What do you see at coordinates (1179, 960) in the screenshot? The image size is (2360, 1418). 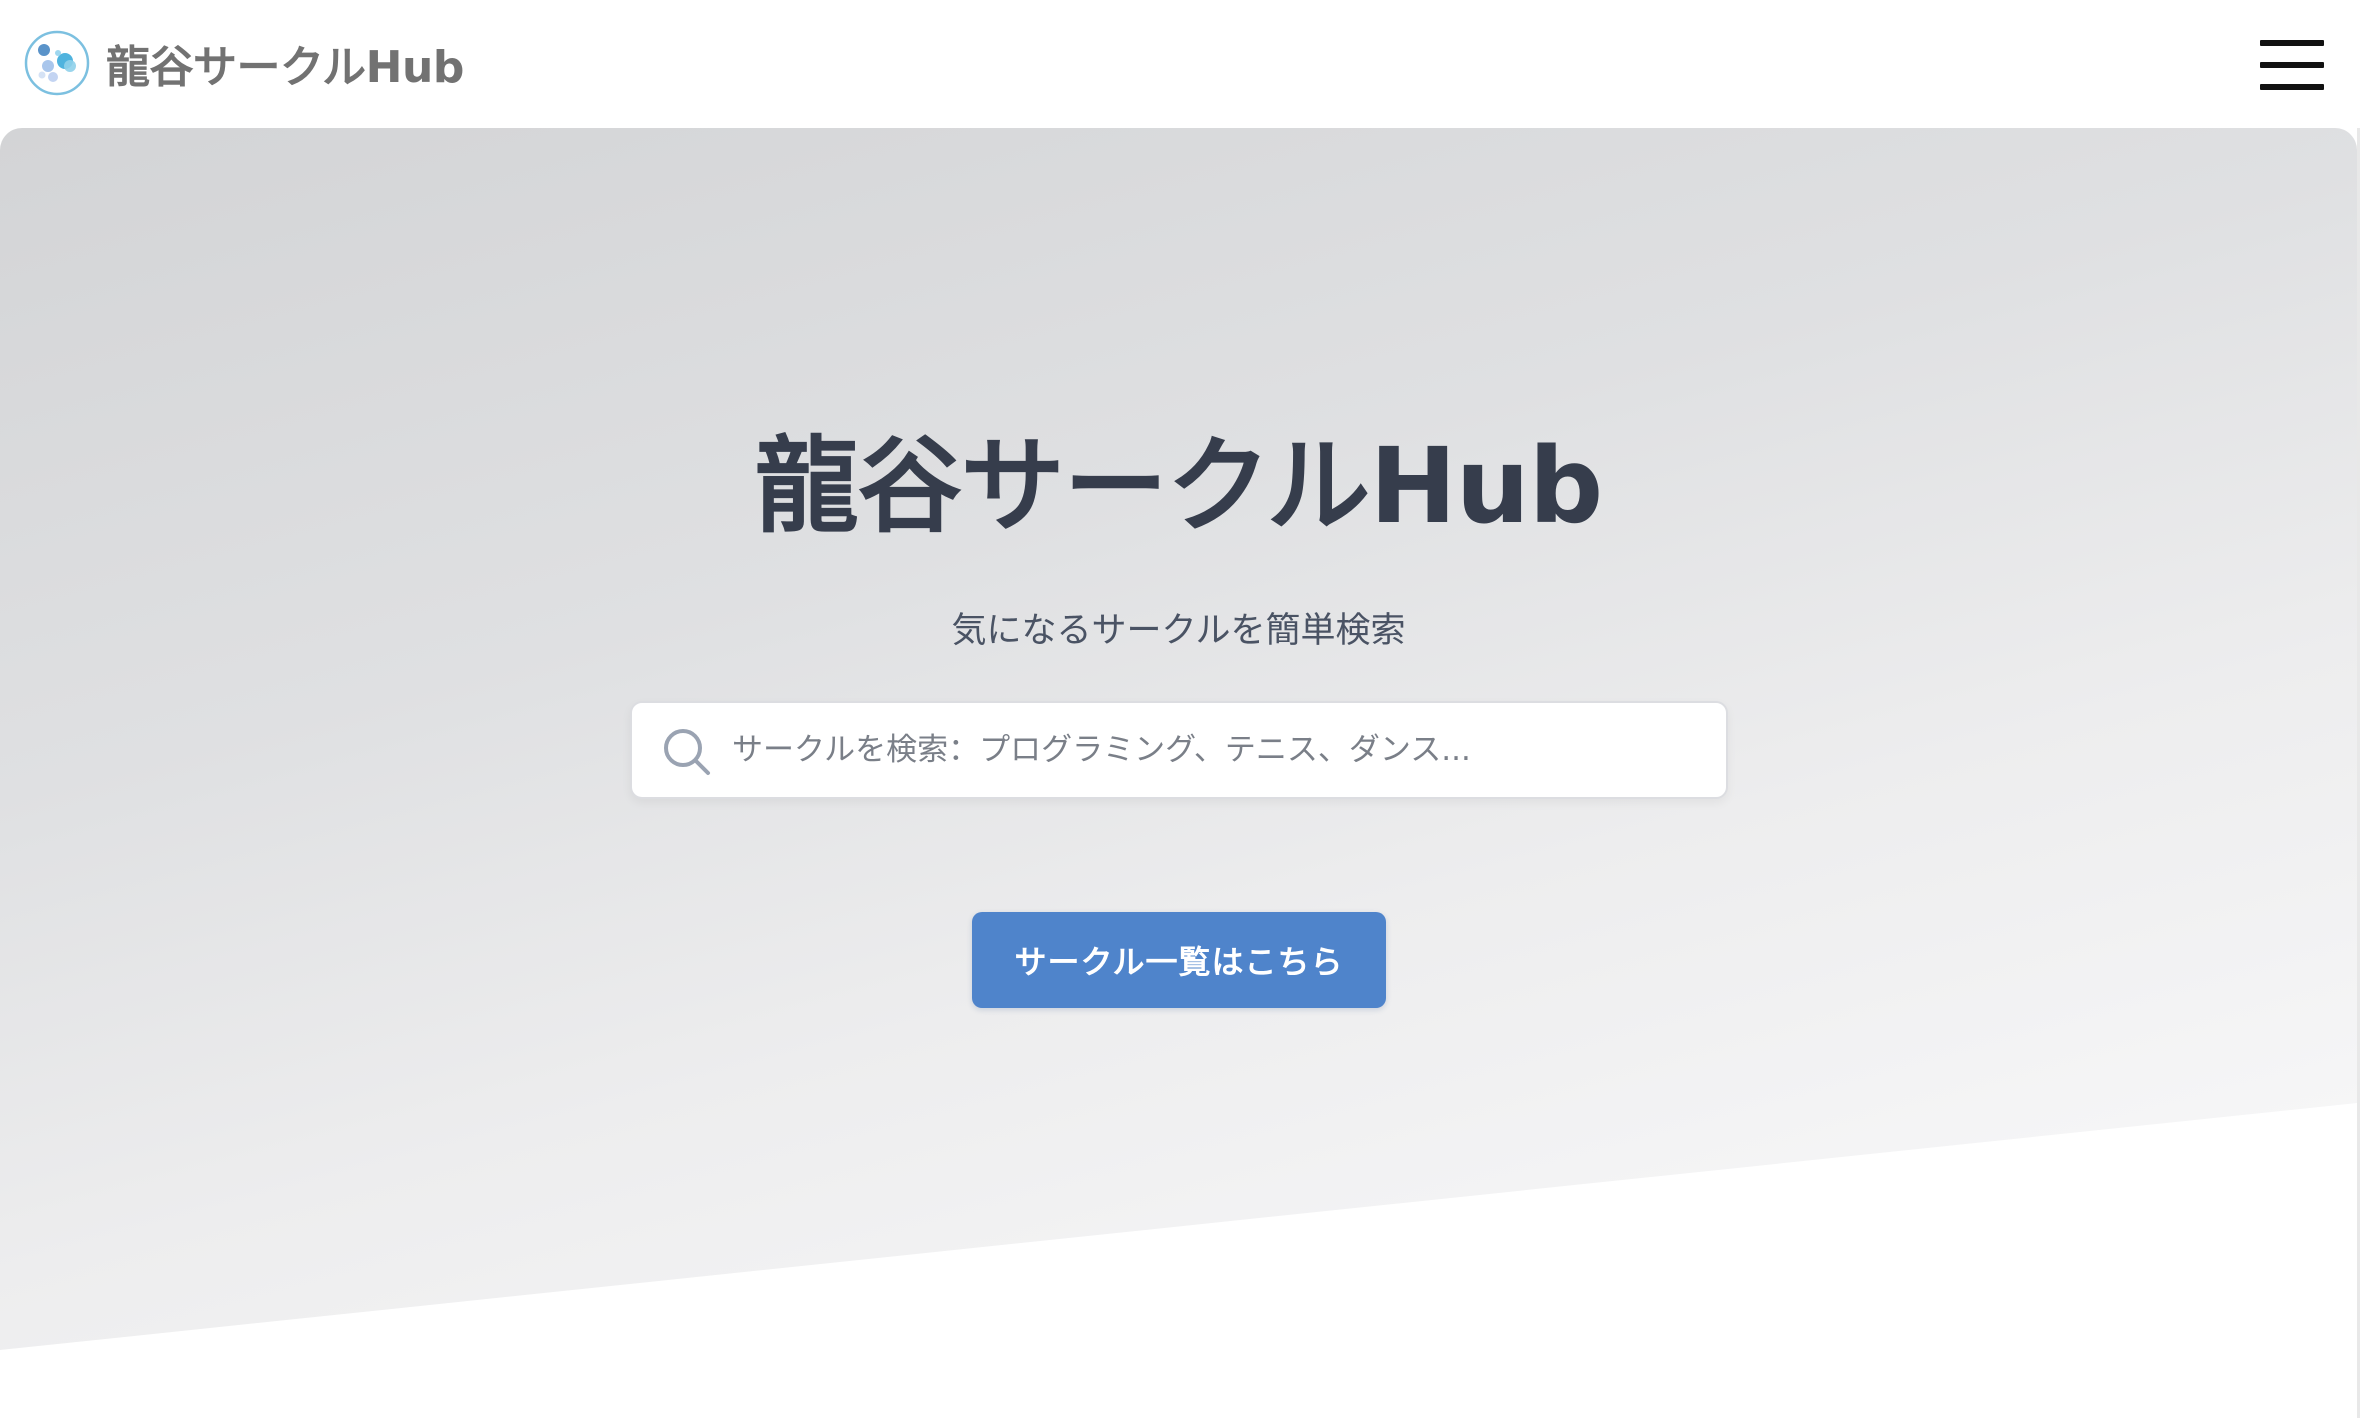 I see `circle-list-button: サークル一覧はこちら` at bounding box center [1179, 960].